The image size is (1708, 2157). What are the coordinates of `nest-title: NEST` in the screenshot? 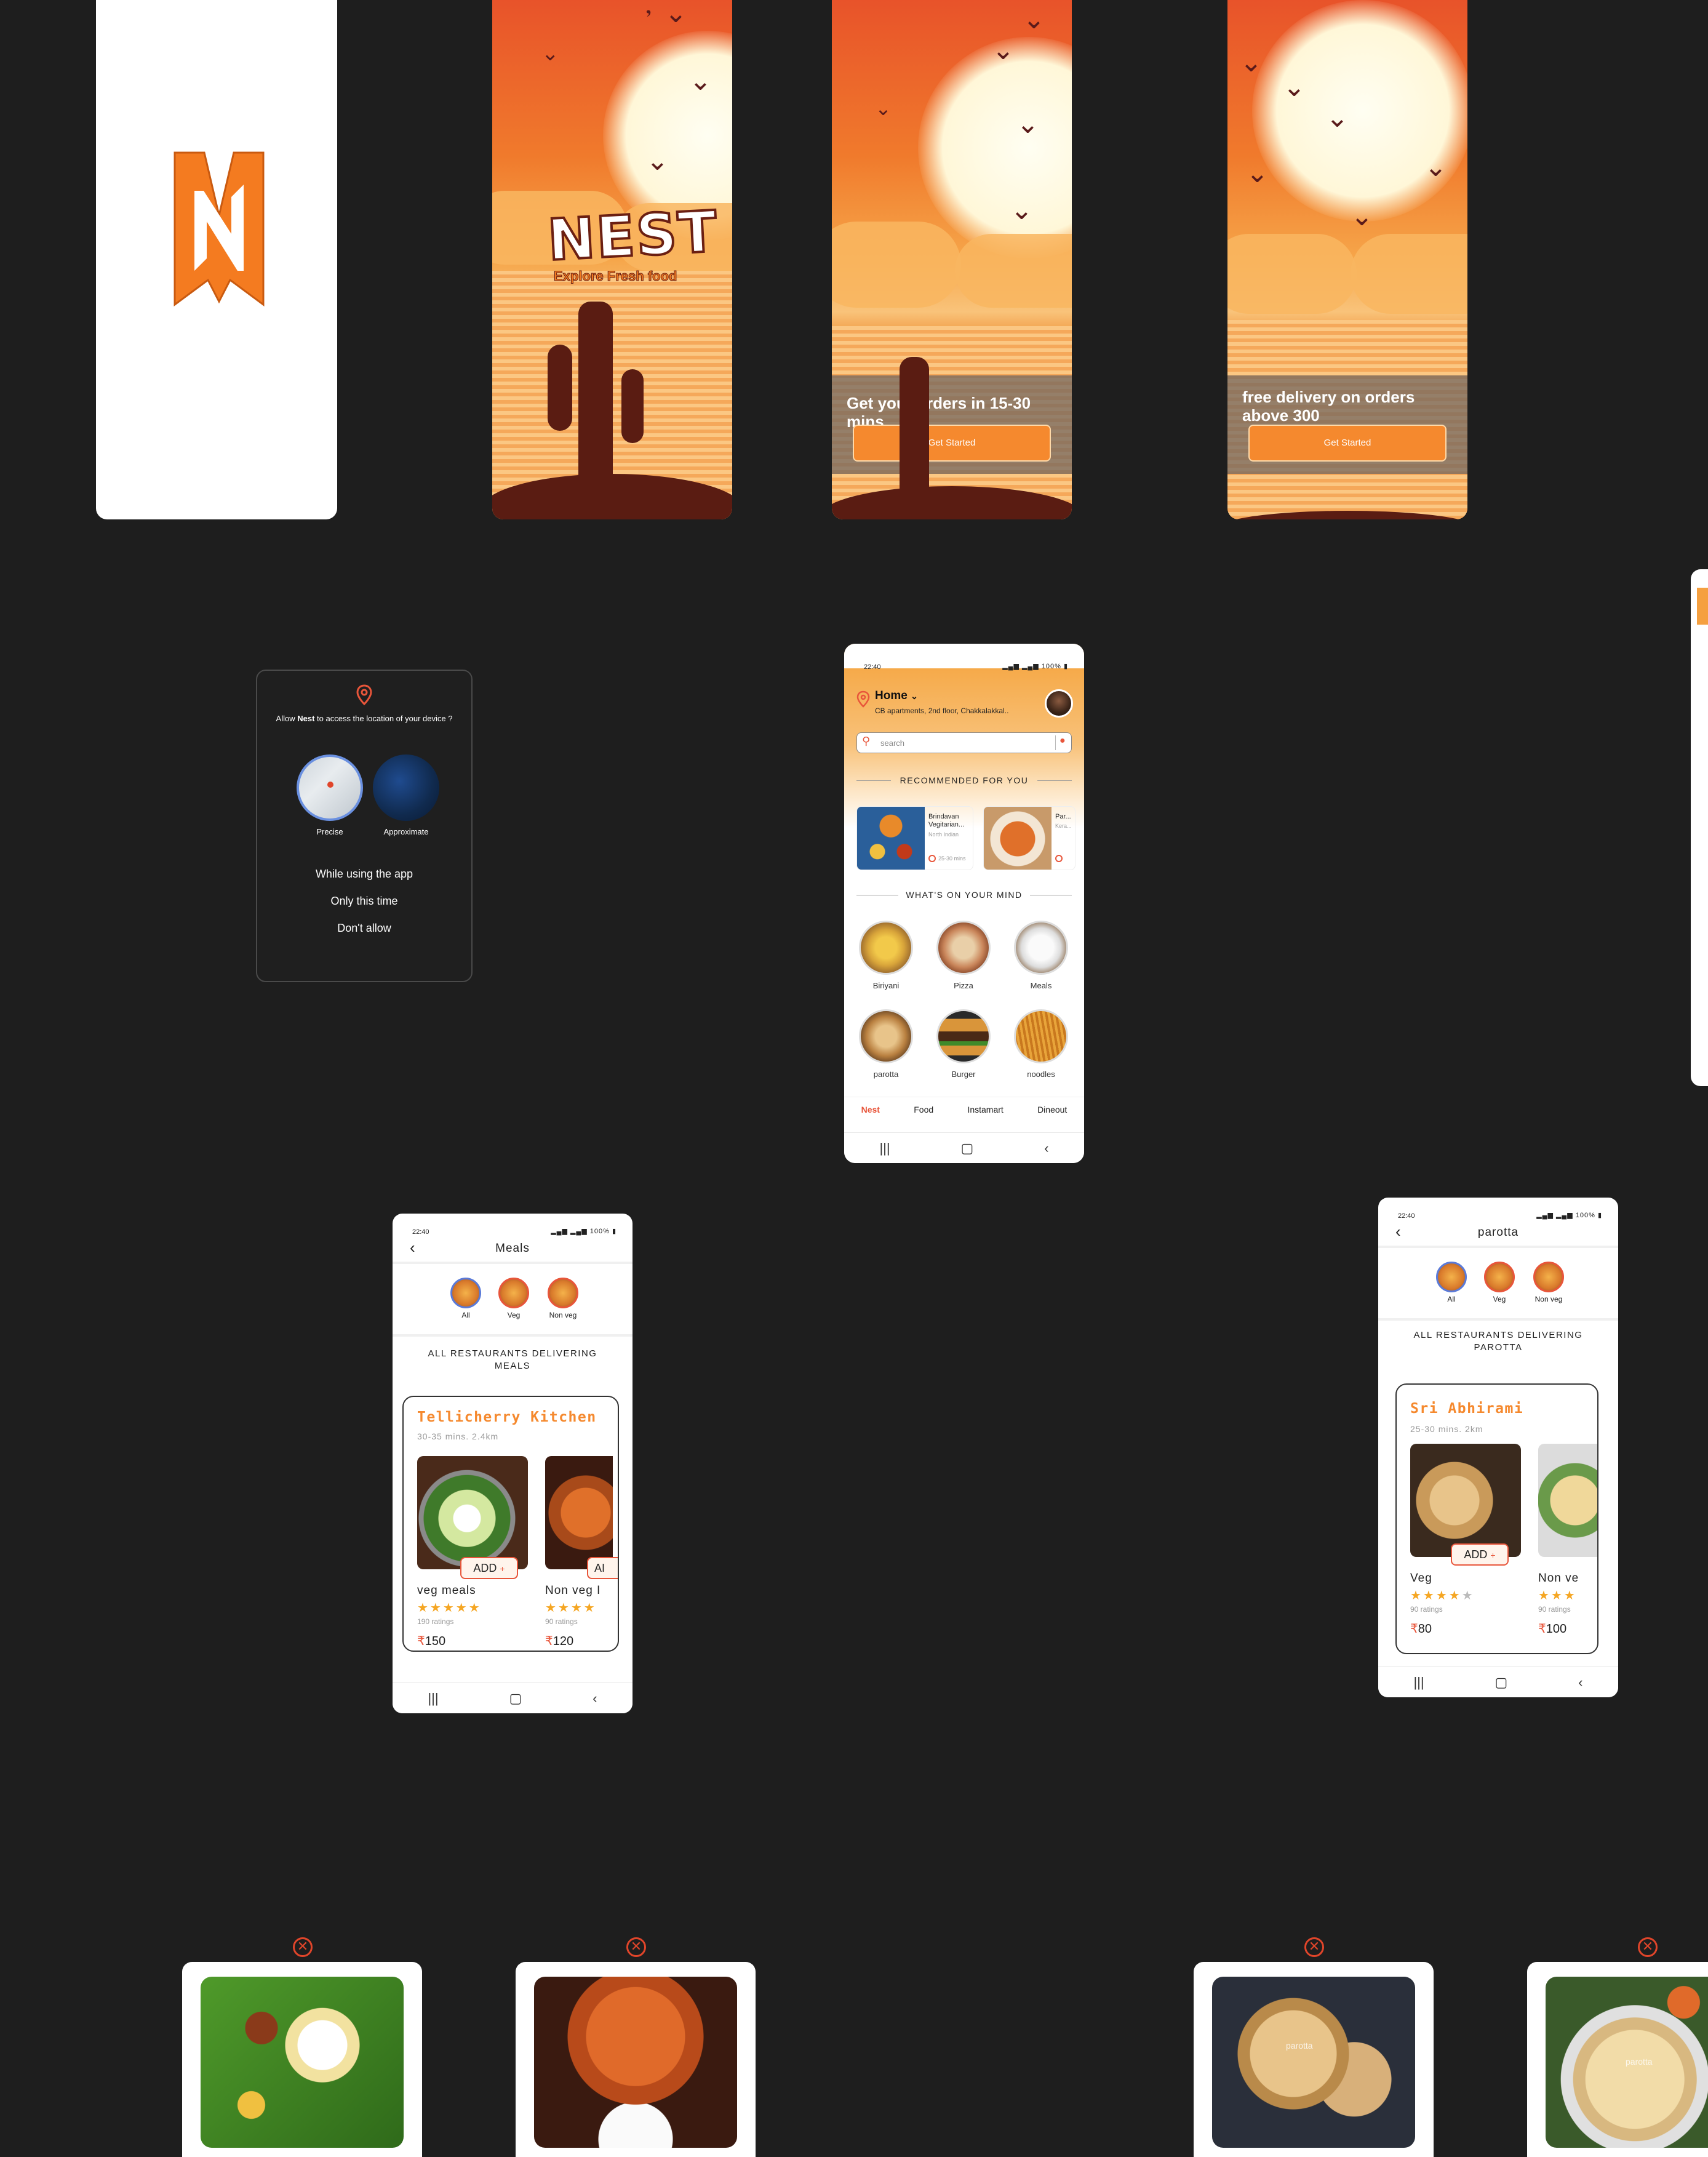 It's located at (633, 236).